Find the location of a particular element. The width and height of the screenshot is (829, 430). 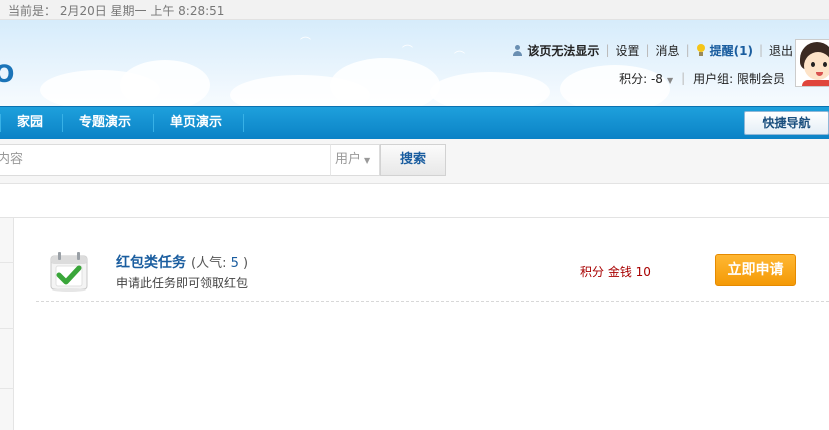

remind-link: 提醒(1) is located at coordinates (731, 50).